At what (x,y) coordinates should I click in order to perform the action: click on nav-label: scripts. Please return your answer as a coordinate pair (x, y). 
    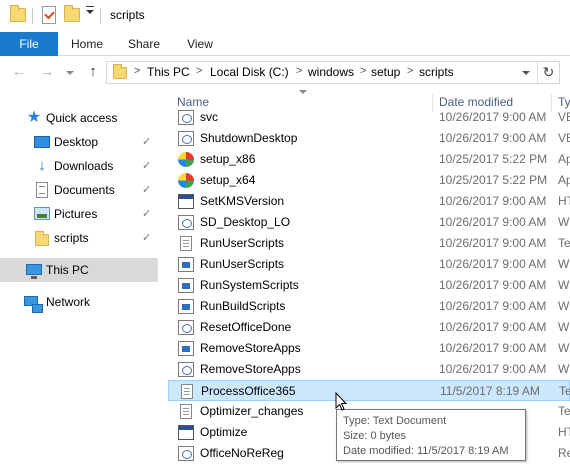
    Looking at the image, I should click on (71, 238).